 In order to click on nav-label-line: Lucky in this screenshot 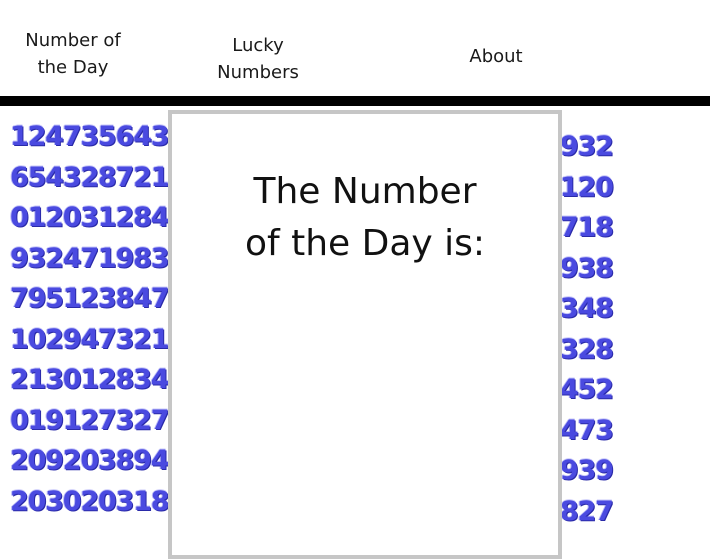, I will do `click(258, 45)`.